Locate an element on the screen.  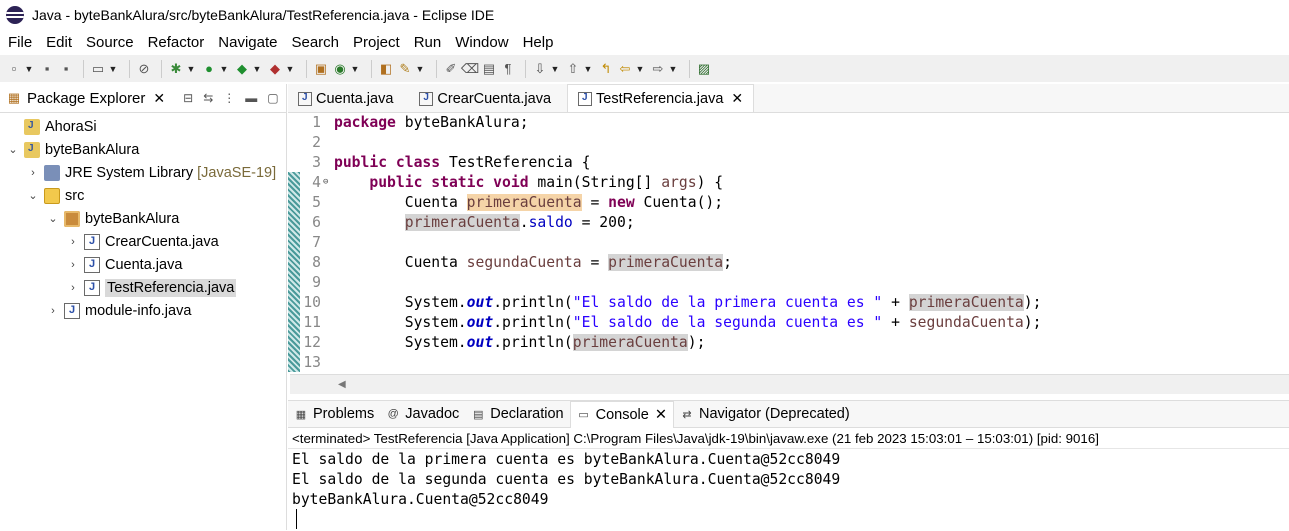
menu-run: Run is located at coordinates (428, 42).